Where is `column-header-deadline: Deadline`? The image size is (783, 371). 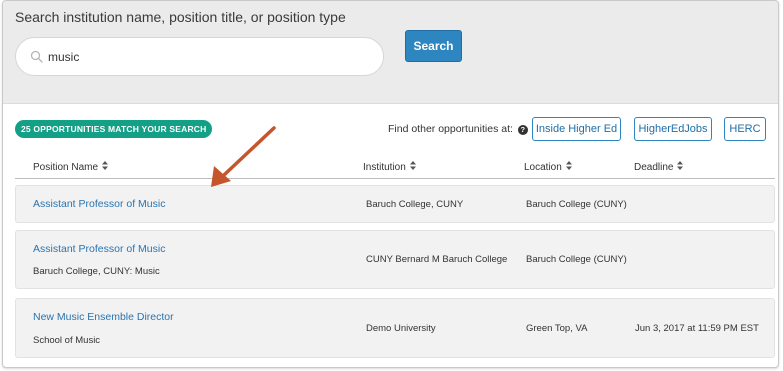 column-header-deadline: Deadline is located at coordinates (659, 167).